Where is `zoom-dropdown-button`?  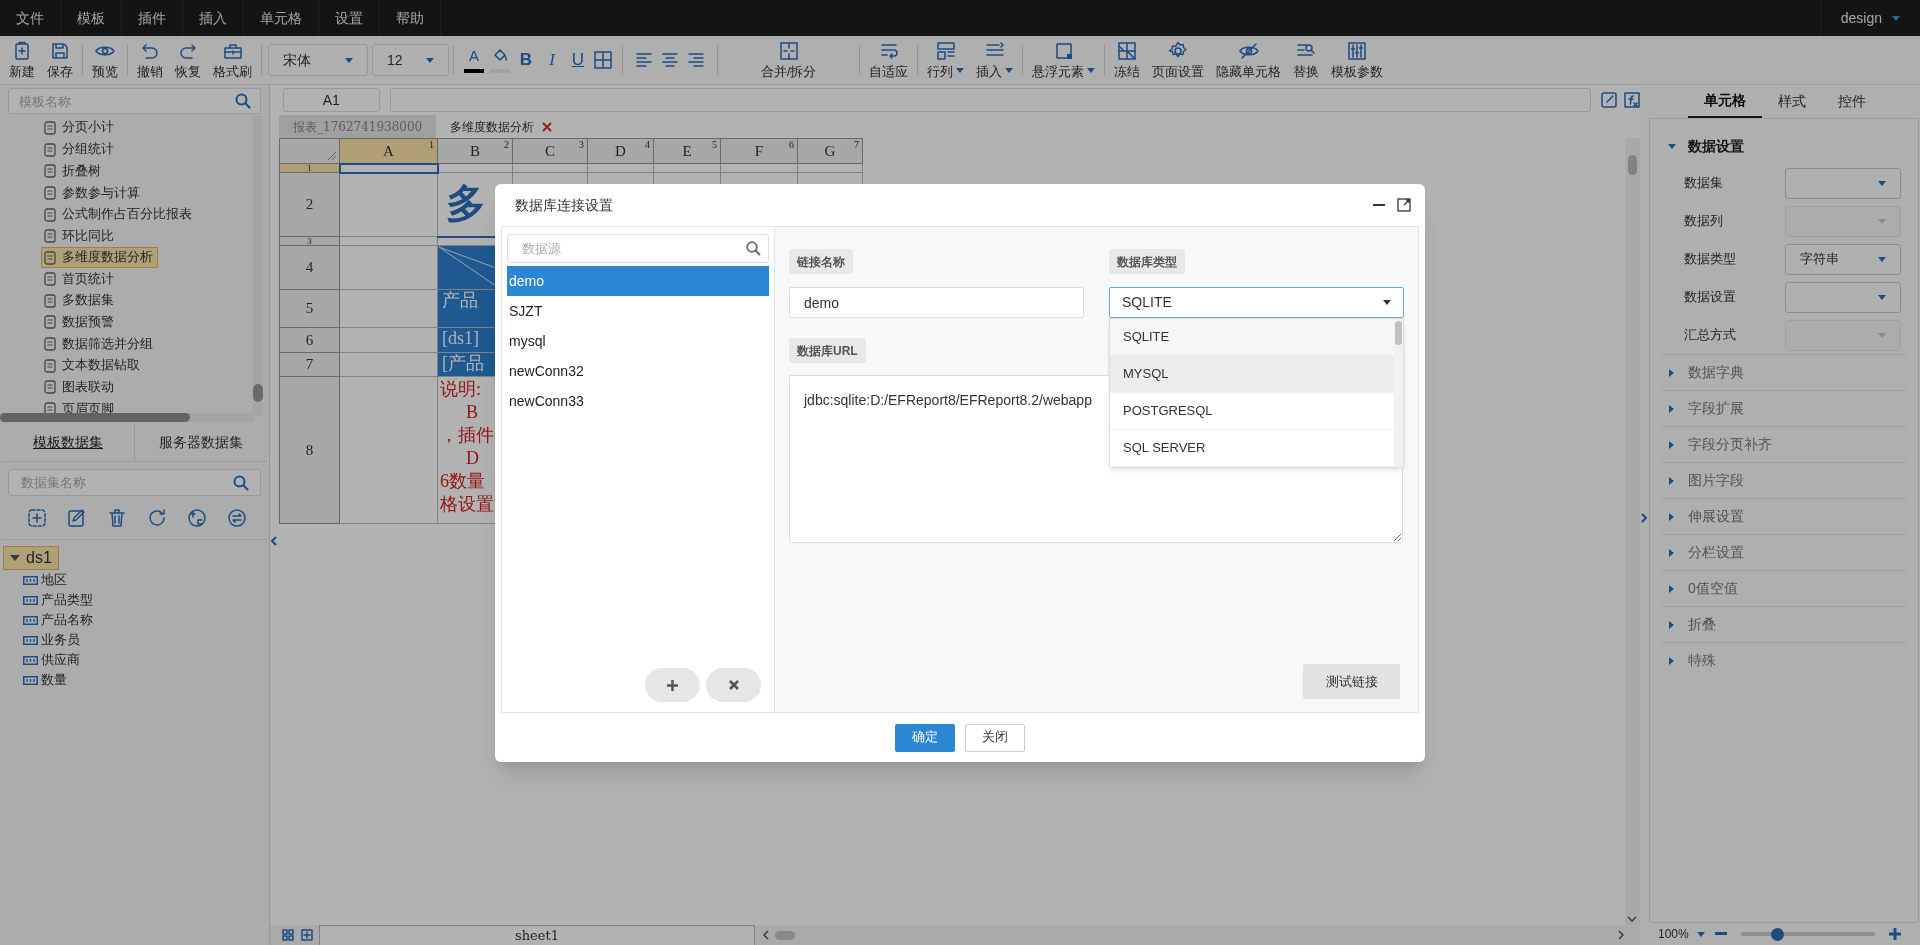
zoom-dropdown-button is located at coordinates (1701, 934).